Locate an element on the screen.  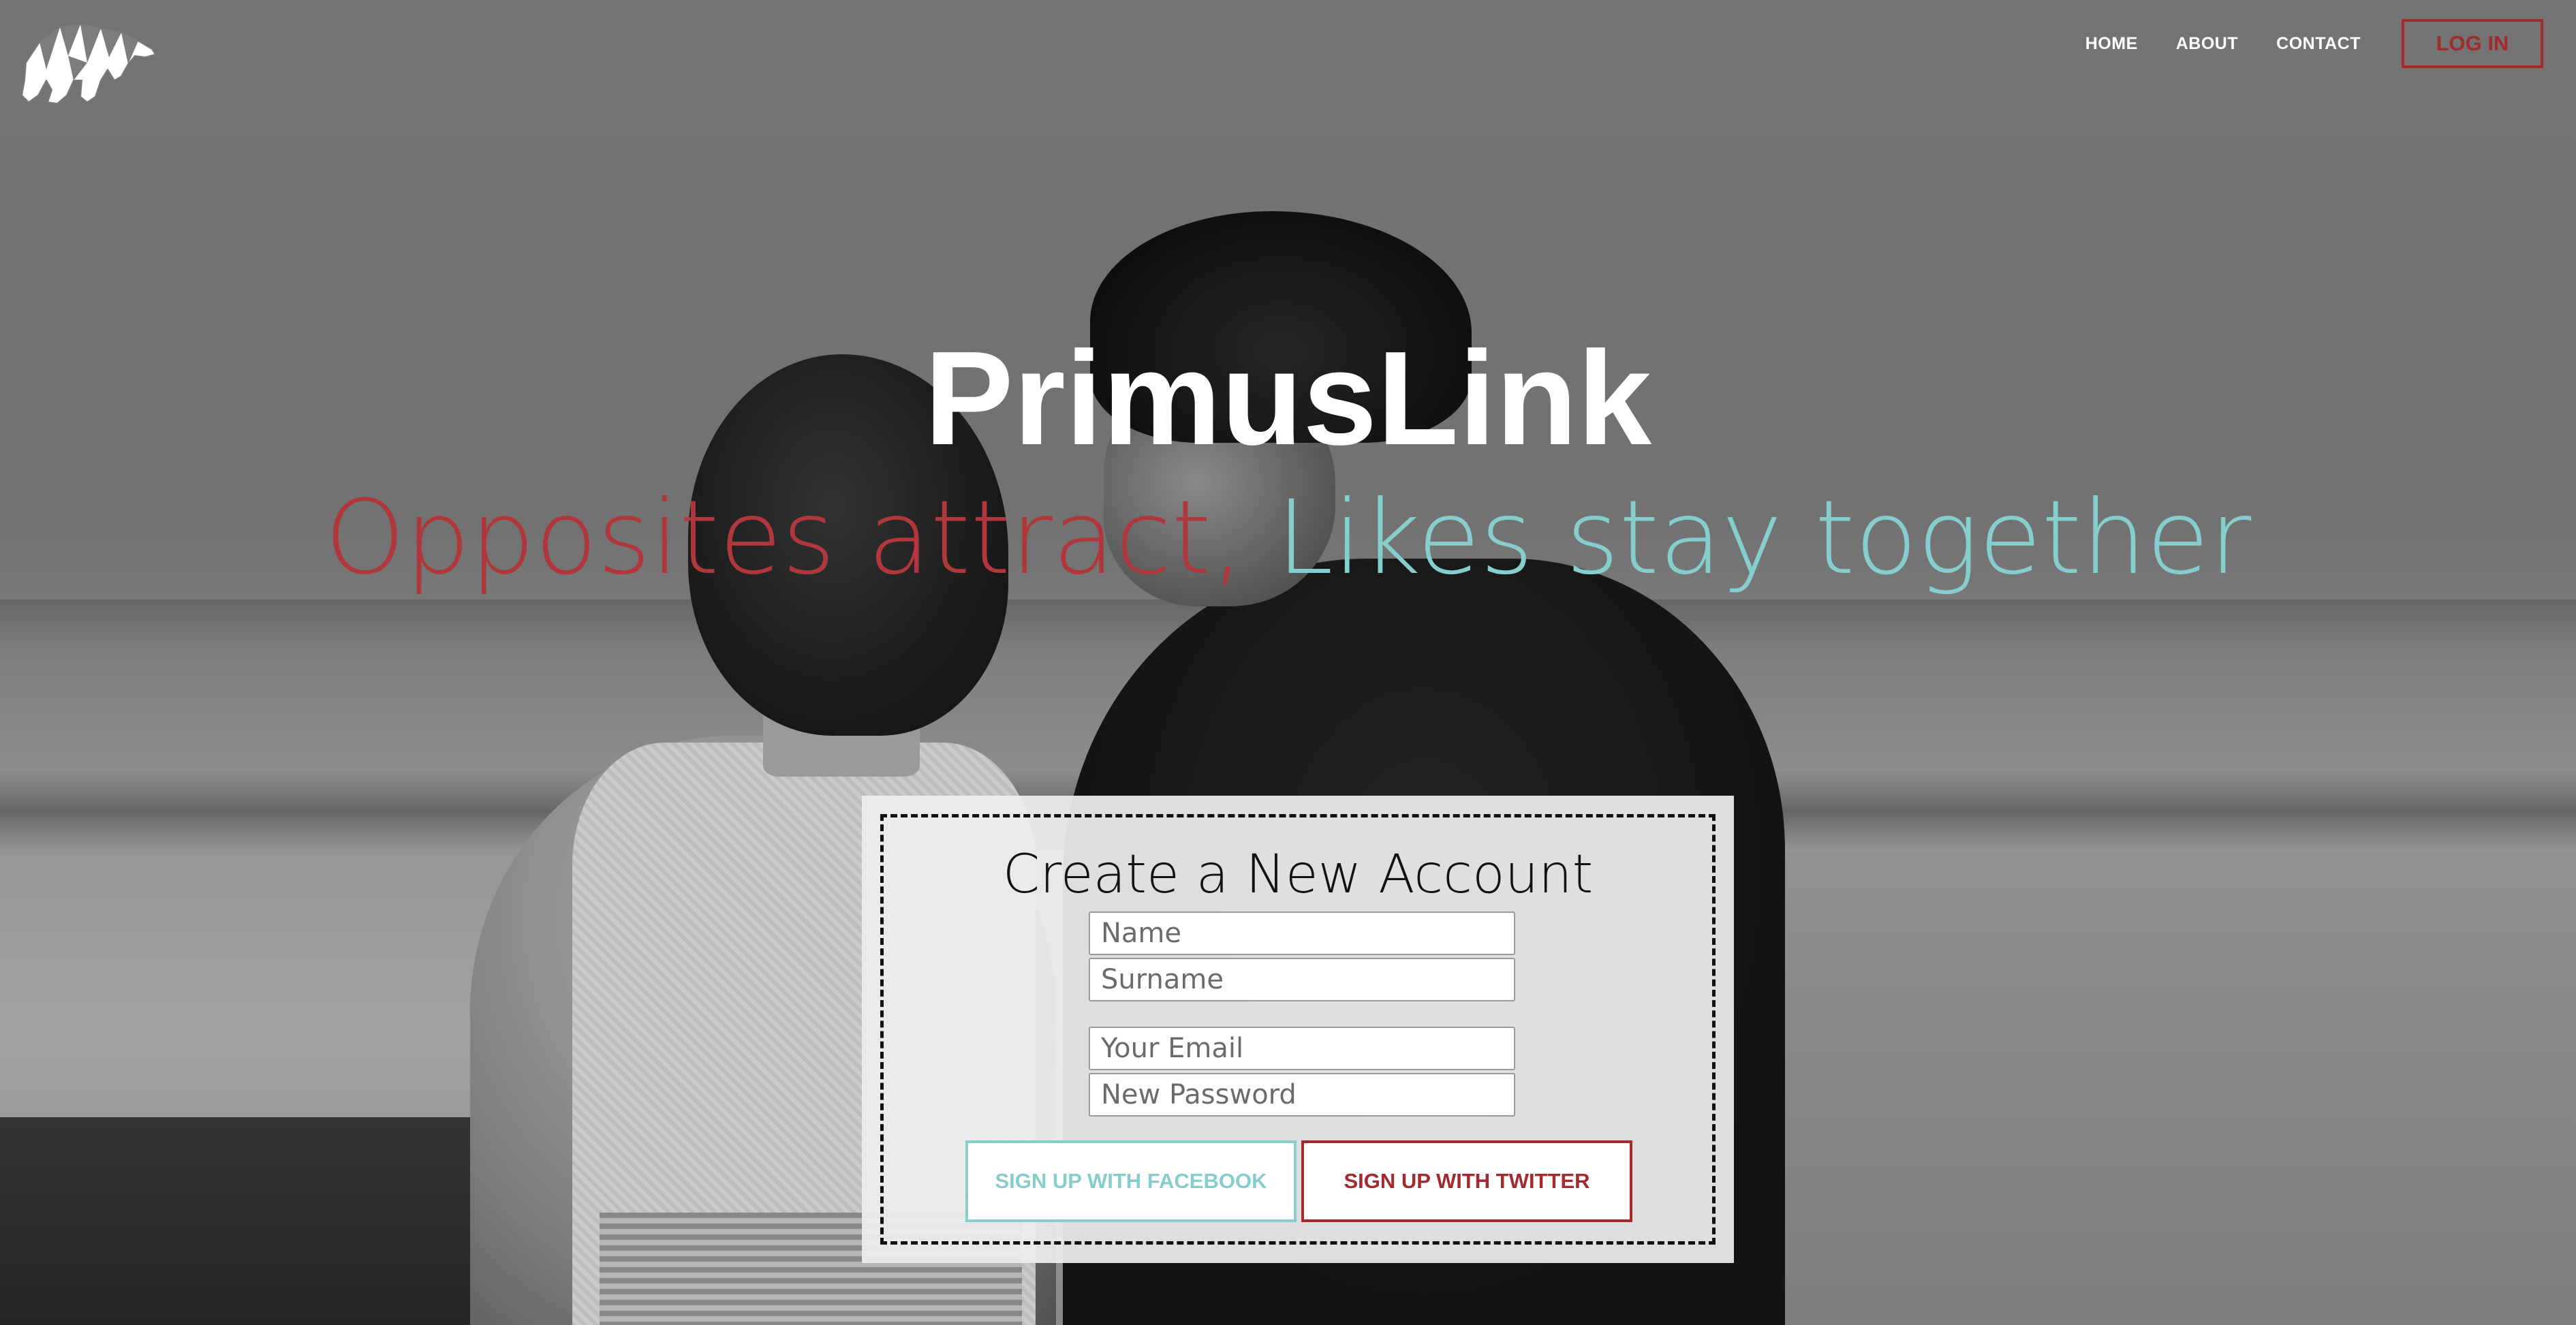
password-input is located at coordinates (1302, 1095).